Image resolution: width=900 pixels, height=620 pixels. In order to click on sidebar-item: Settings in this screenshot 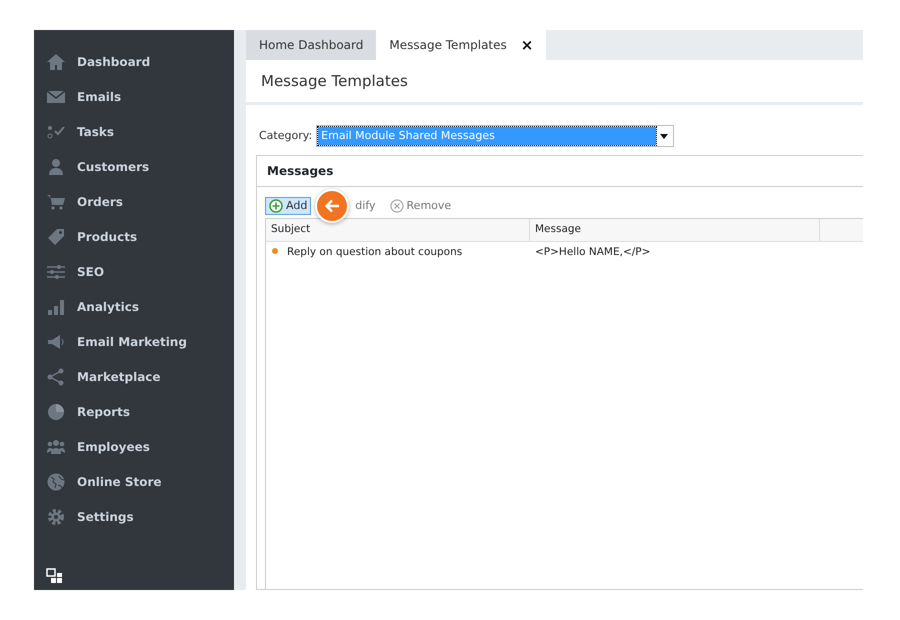, I will do `click(134, 516)`.